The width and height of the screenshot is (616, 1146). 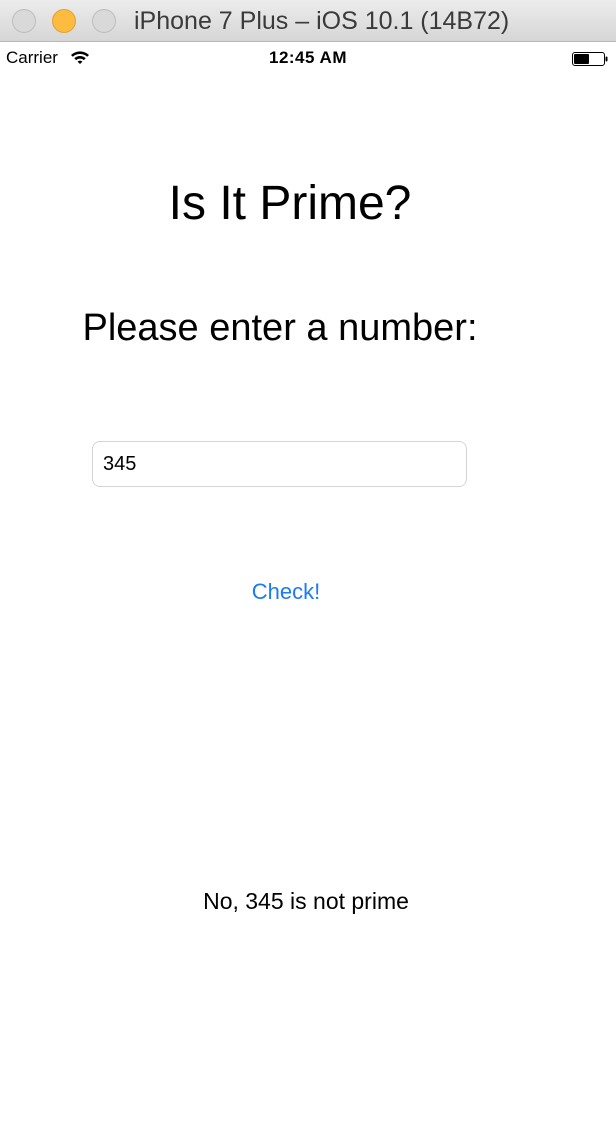 I want to click on window-title: iPhone 7 Plus – iOS 10.1 (14B72), so click(x=322, y=21).